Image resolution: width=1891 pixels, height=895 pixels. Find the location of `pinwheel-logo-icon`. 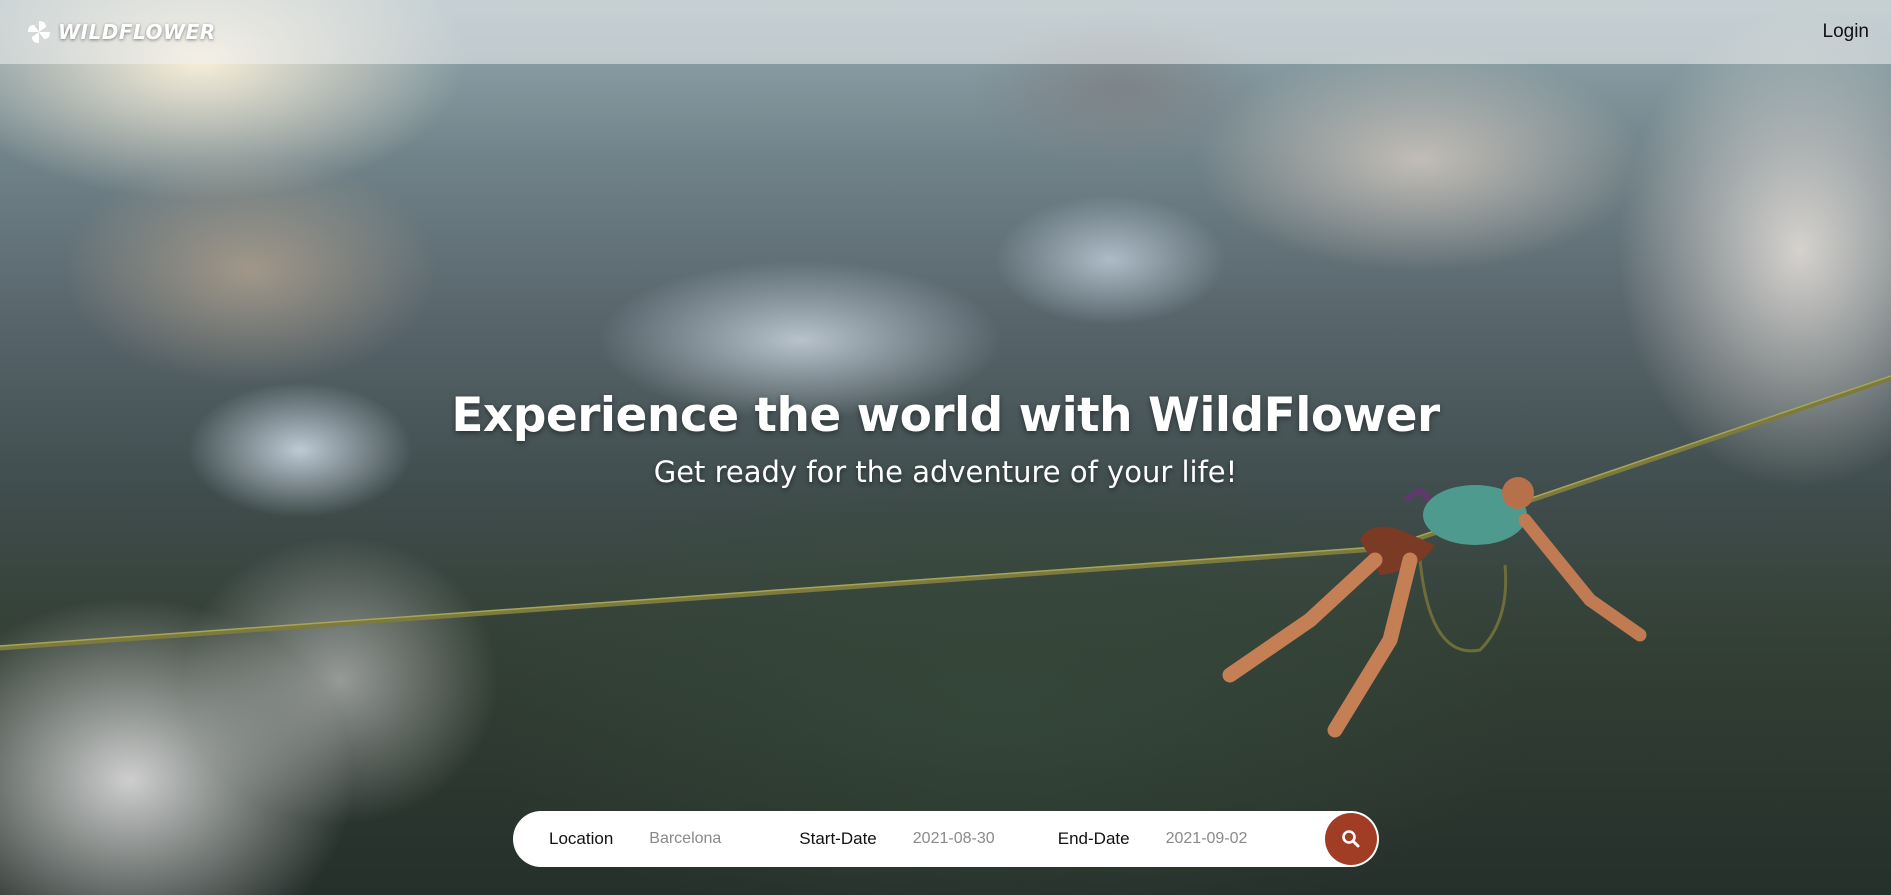

pinwheel-logo-icon is located at coordinates (39, 32).